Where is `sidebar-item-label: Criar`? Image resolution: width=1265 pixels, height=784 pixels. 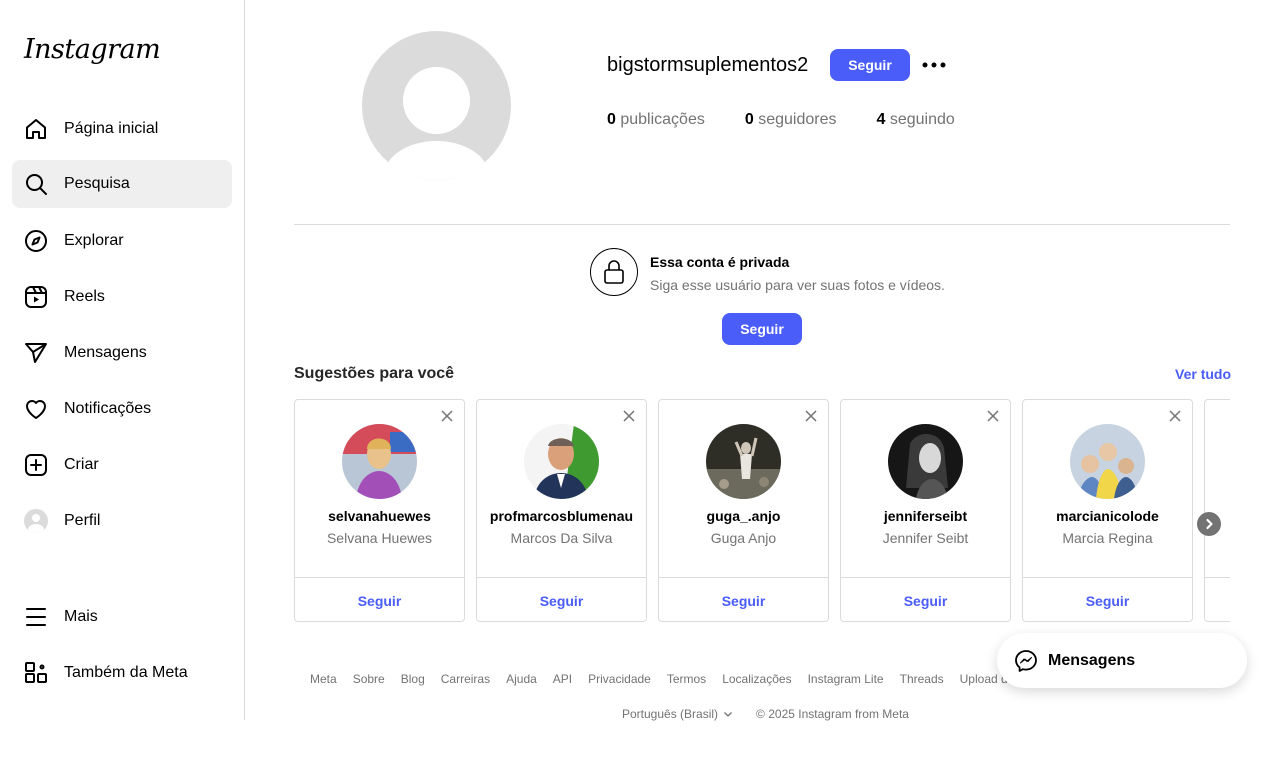
sidebar-item-label: Criar is located at coordinates (81, 464).